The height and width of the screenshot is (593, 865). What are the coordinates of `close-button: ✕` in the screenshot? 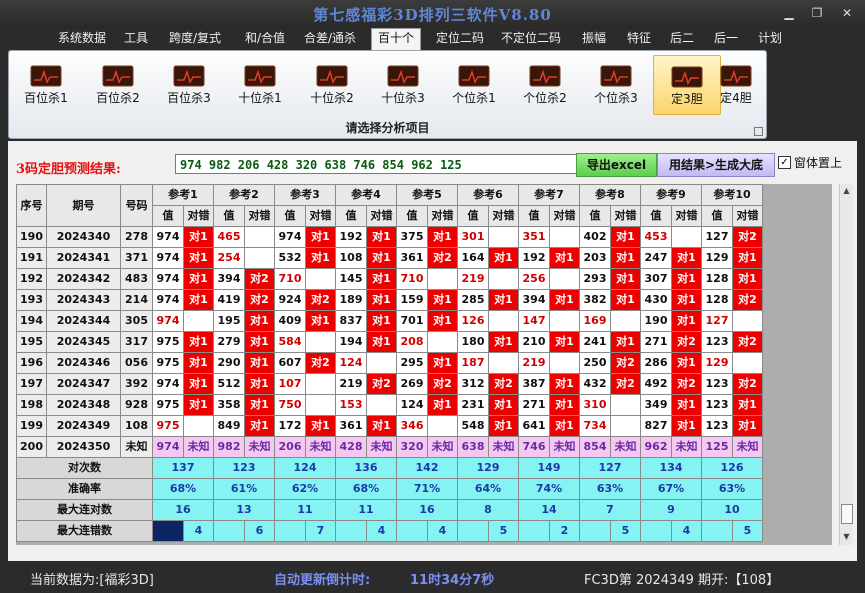 It's located at (847, 13).